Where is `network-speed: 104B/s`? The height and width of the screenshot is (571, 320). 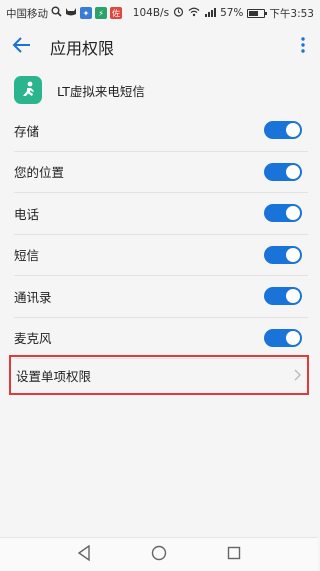
network-speed: 104B/s is located at coordinates (151, 13).